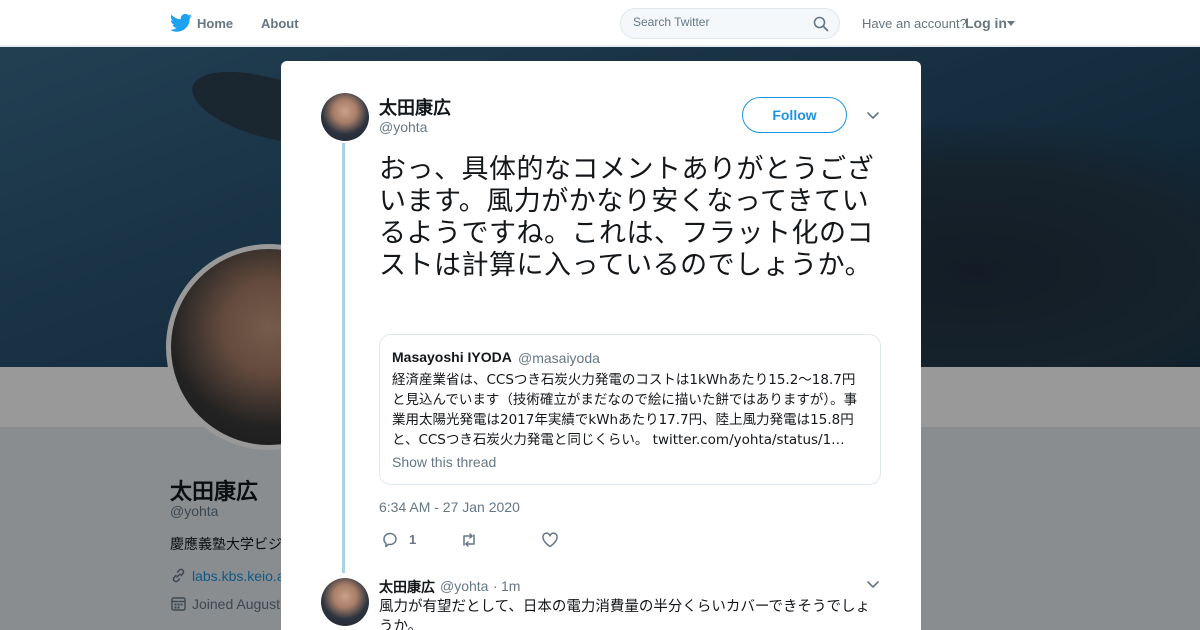 The image size is (1200, 630). I want to click on search-box, so click(730, 23).